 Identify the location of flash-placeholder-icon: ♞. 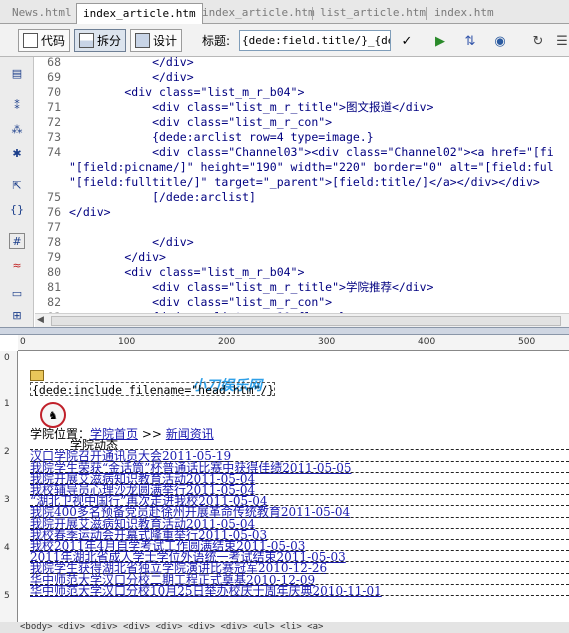
(53, 415).